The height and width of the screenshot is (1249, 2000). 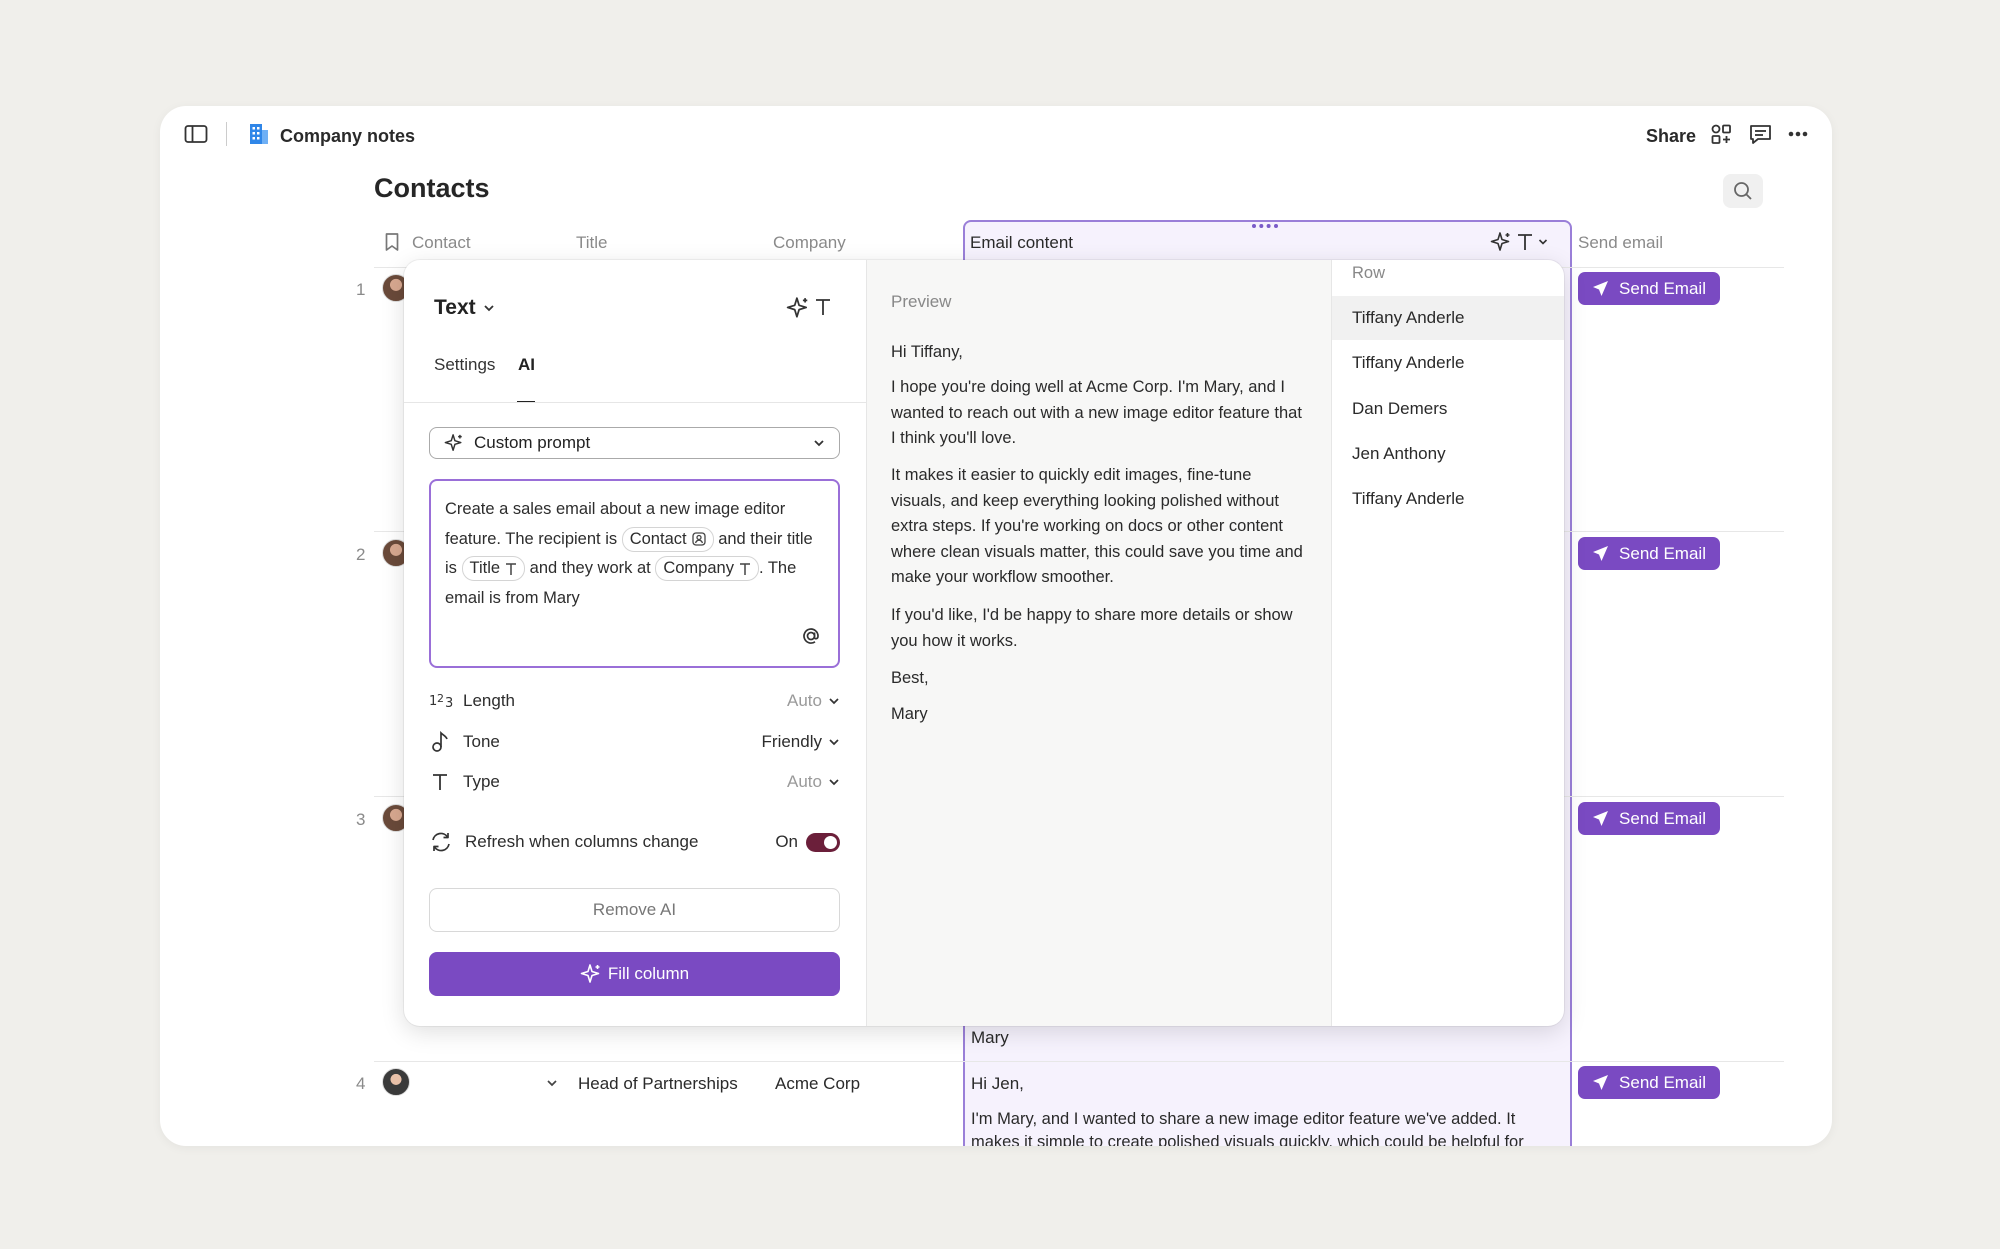 What do you see at coordinates (592, 243) in the screenshot?
I see `column-header-title: Title` at bounding box center [592, 243].